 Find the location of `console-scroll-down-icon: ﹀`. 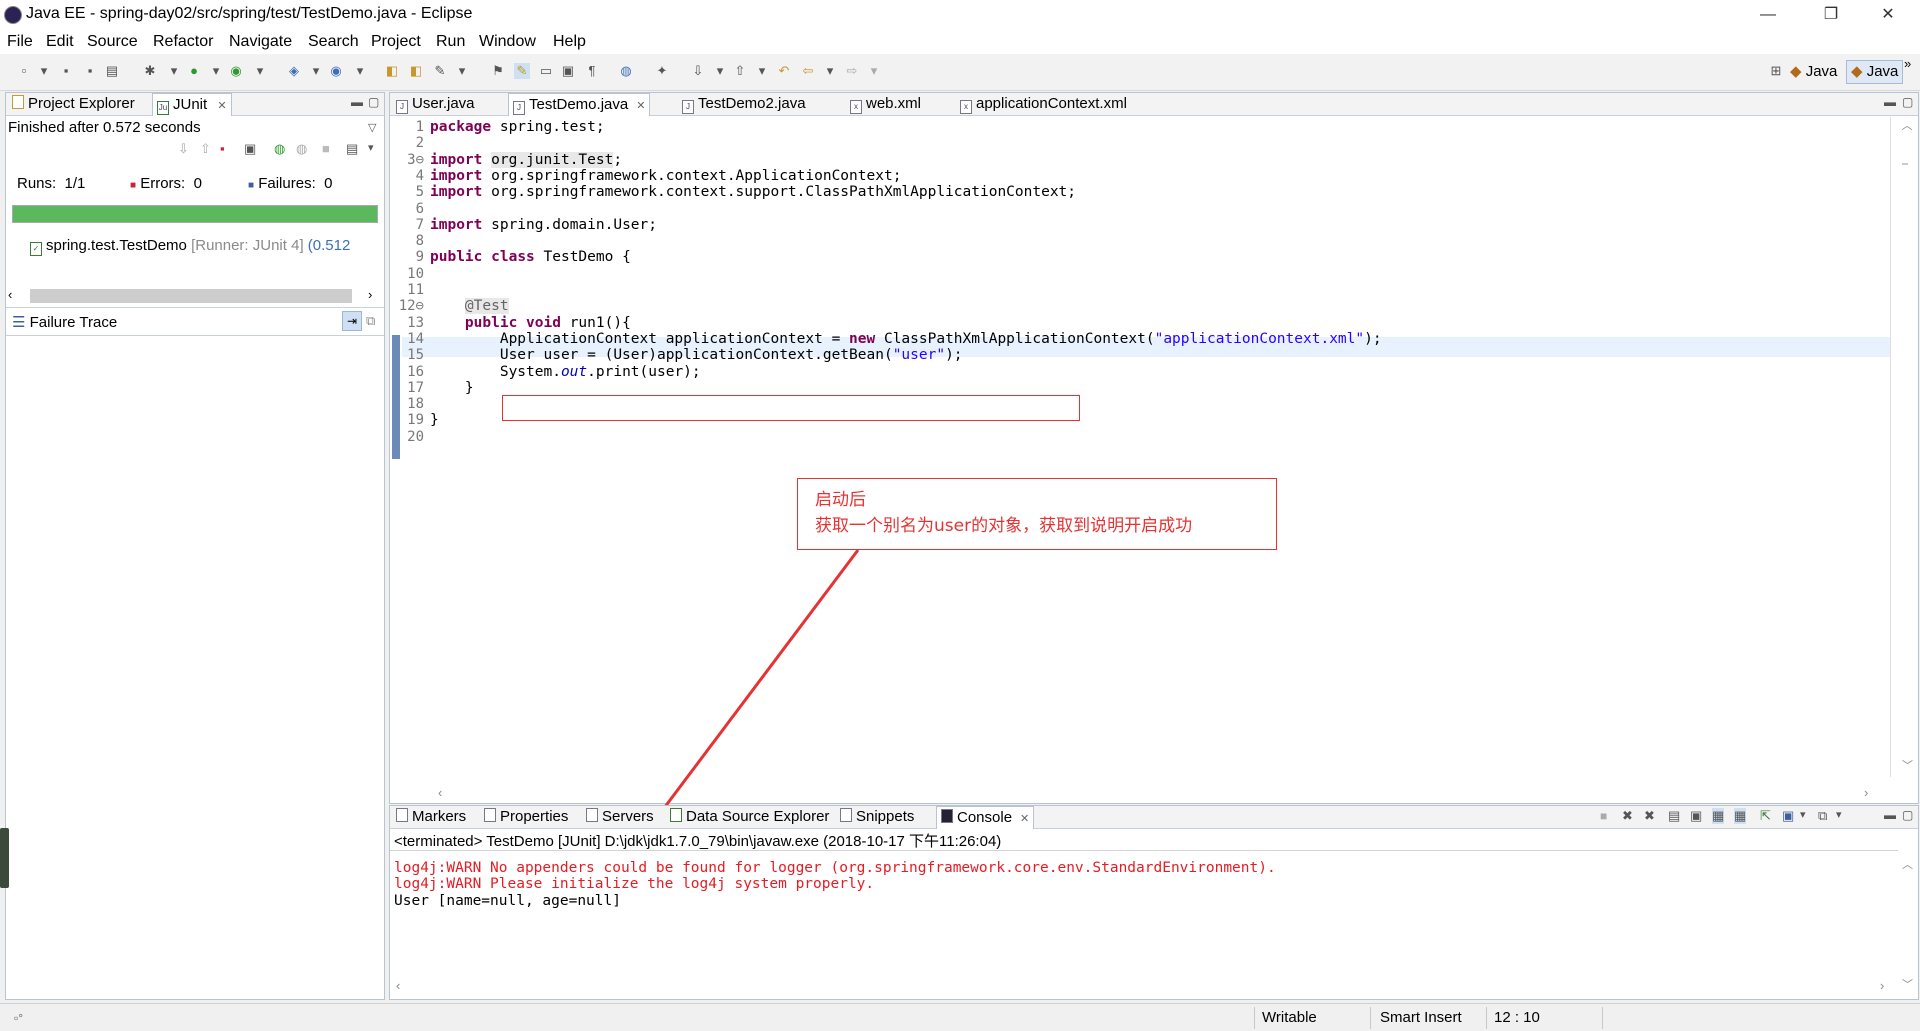

console-scroll-down-icon: ﹀ is located at coordinates (1907, 984).